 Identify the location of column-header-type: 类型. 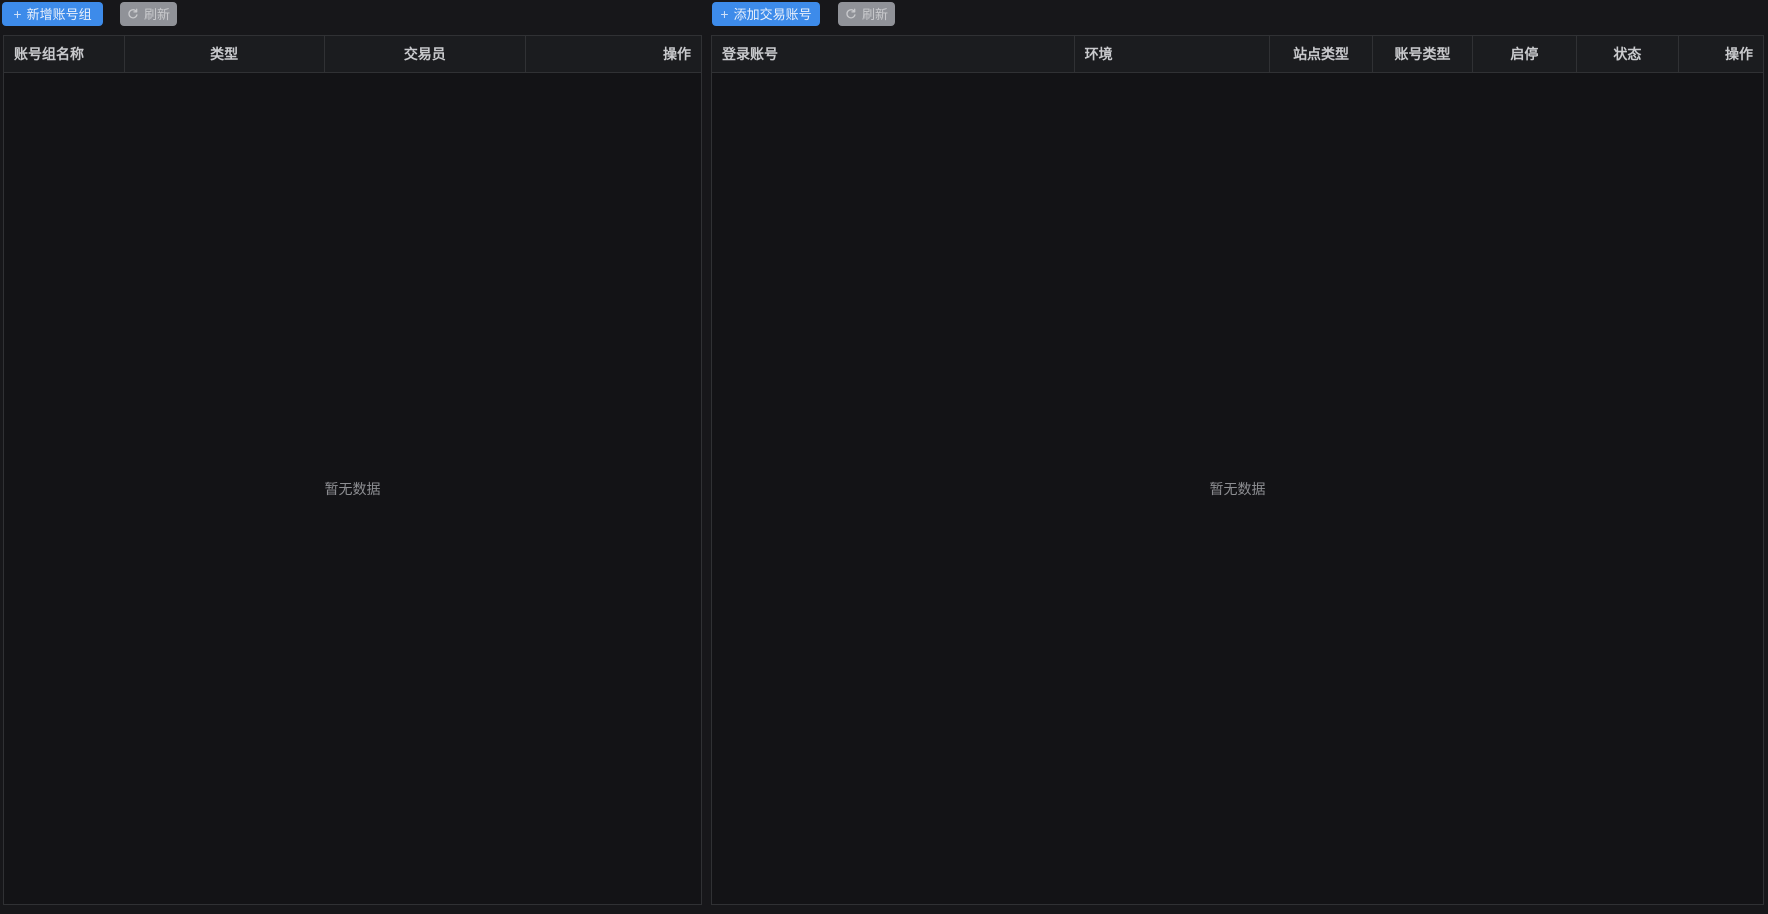
(225, 54).